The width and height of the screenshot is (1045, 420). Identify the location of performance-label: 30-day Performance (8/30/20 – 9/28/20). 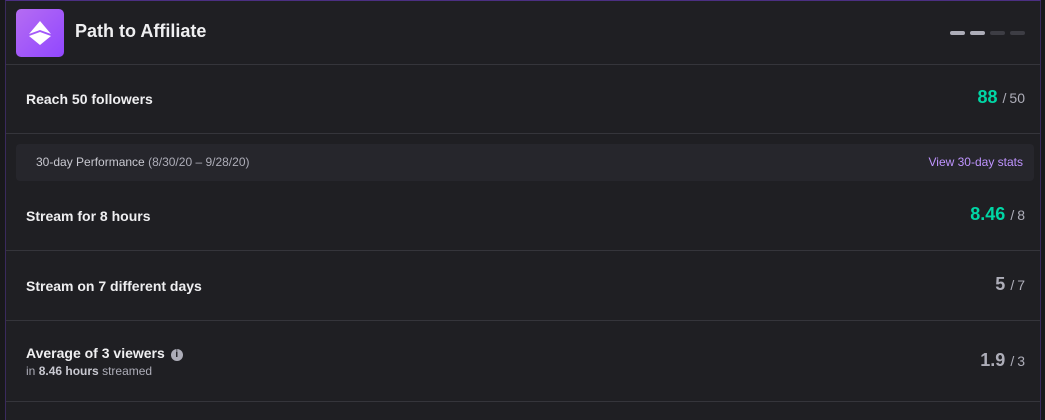
(143, 162).